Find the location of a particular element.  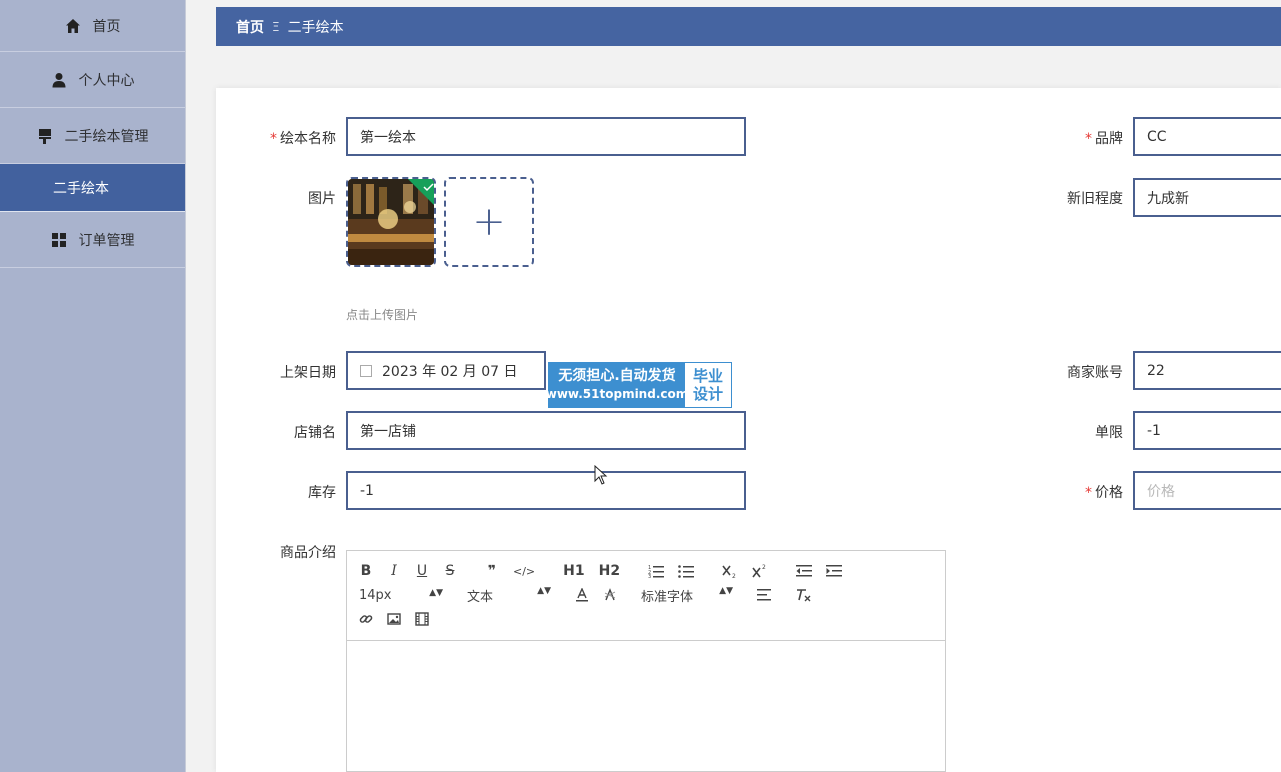

ordered-list-icon: 123 is located at coordinates (656, 571).